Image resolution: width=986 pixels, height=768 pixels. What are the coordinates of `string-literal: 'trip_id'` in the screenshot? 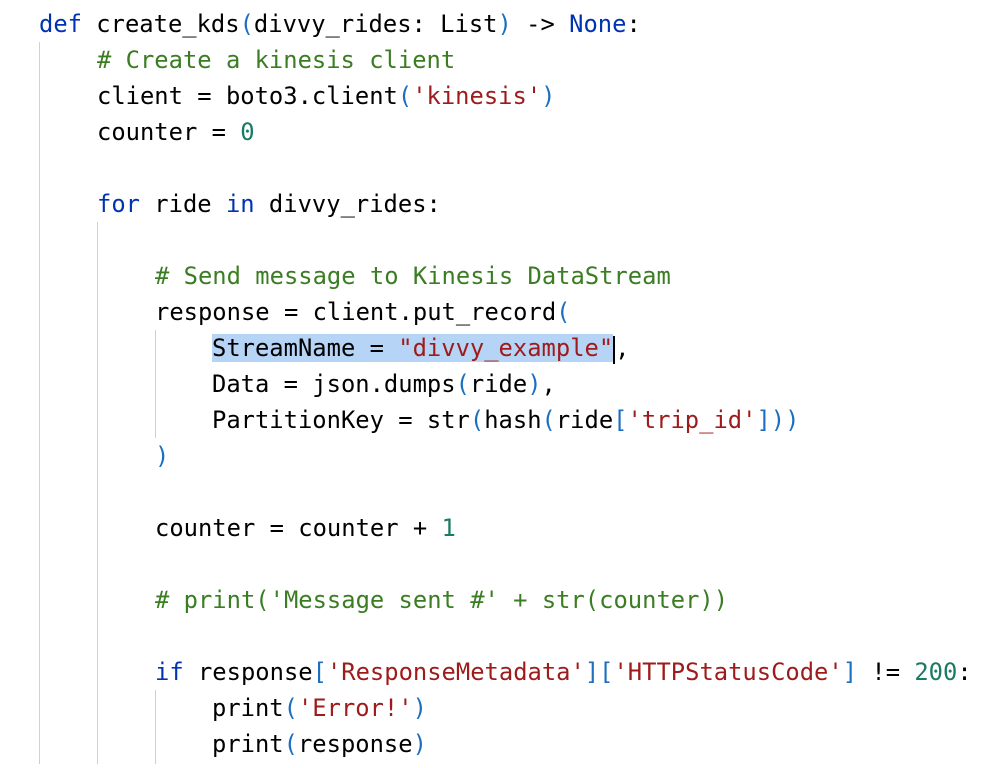 It's located at (692, 420).